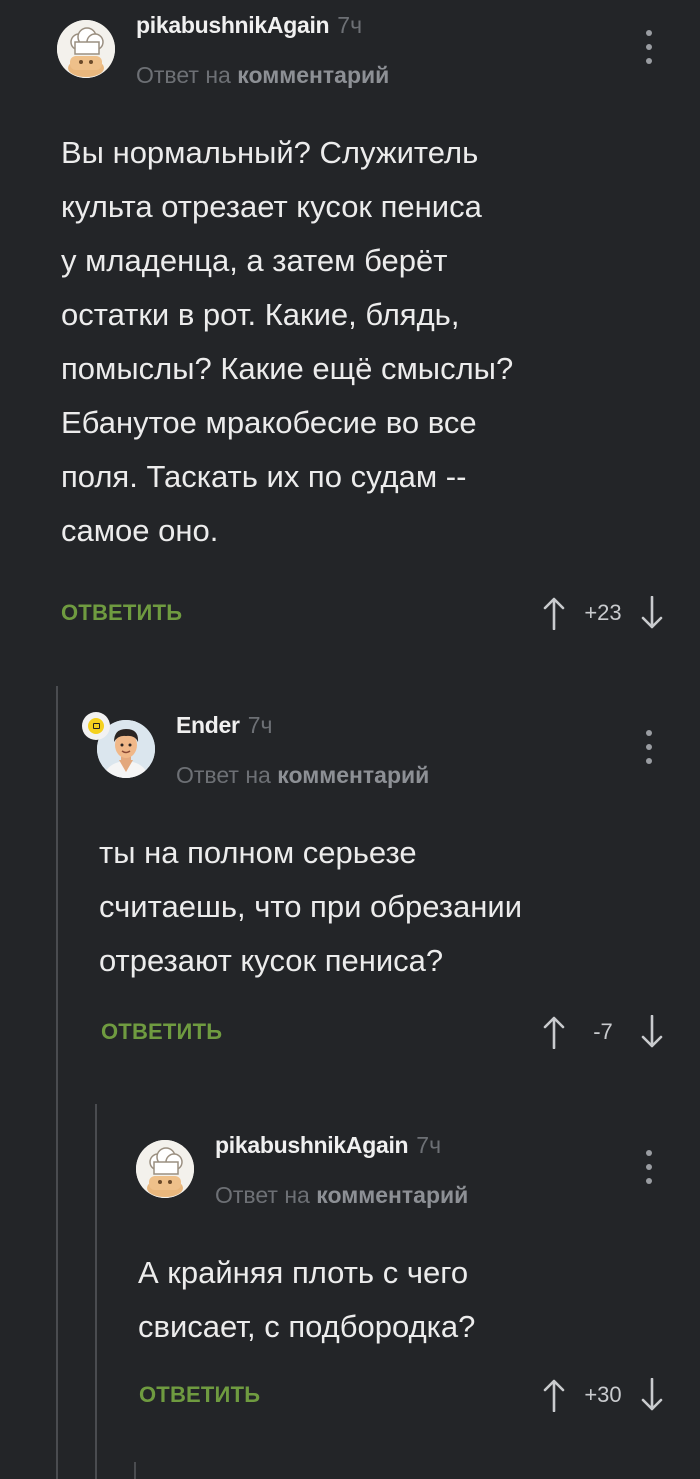  I want to click on comment-actions: ОТВЕТИТЬ +23, so click(363, 613).